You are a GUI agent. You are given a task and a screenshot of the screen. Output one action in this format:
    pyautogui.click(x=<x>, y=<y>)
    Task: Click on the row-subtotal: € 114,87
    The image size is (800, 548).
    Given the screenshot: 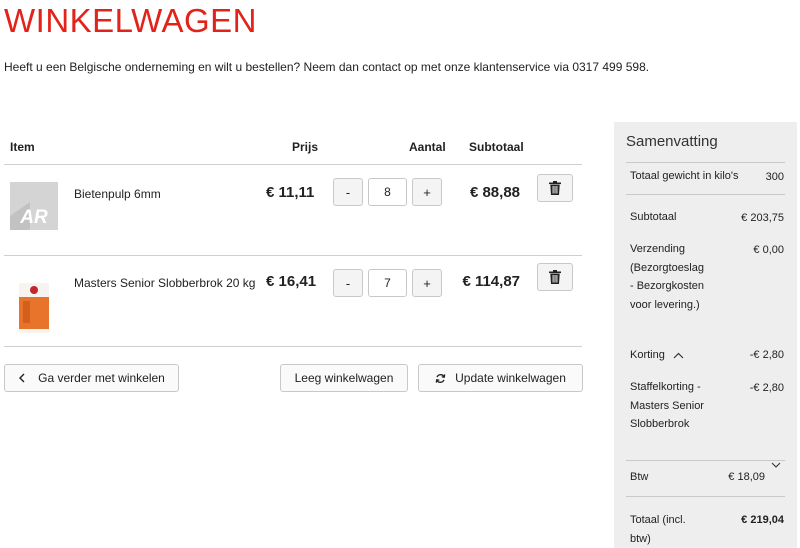 What is the action you would take?
    pyautogui.click(x=491, y=281)
    